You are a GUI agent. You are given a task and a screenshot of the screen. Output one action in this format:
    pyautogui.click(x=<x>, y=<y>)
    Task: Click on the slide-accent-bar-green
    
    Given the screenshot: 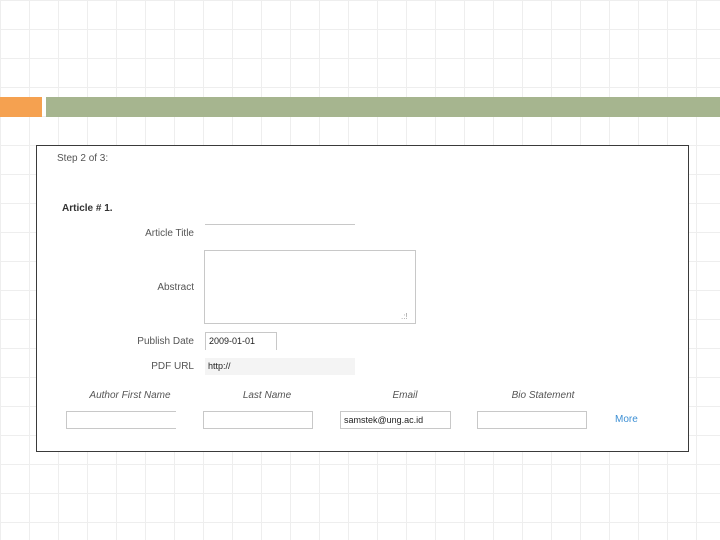 What is the action you would take?
    pyautogui.click(x=383, y=107)
    